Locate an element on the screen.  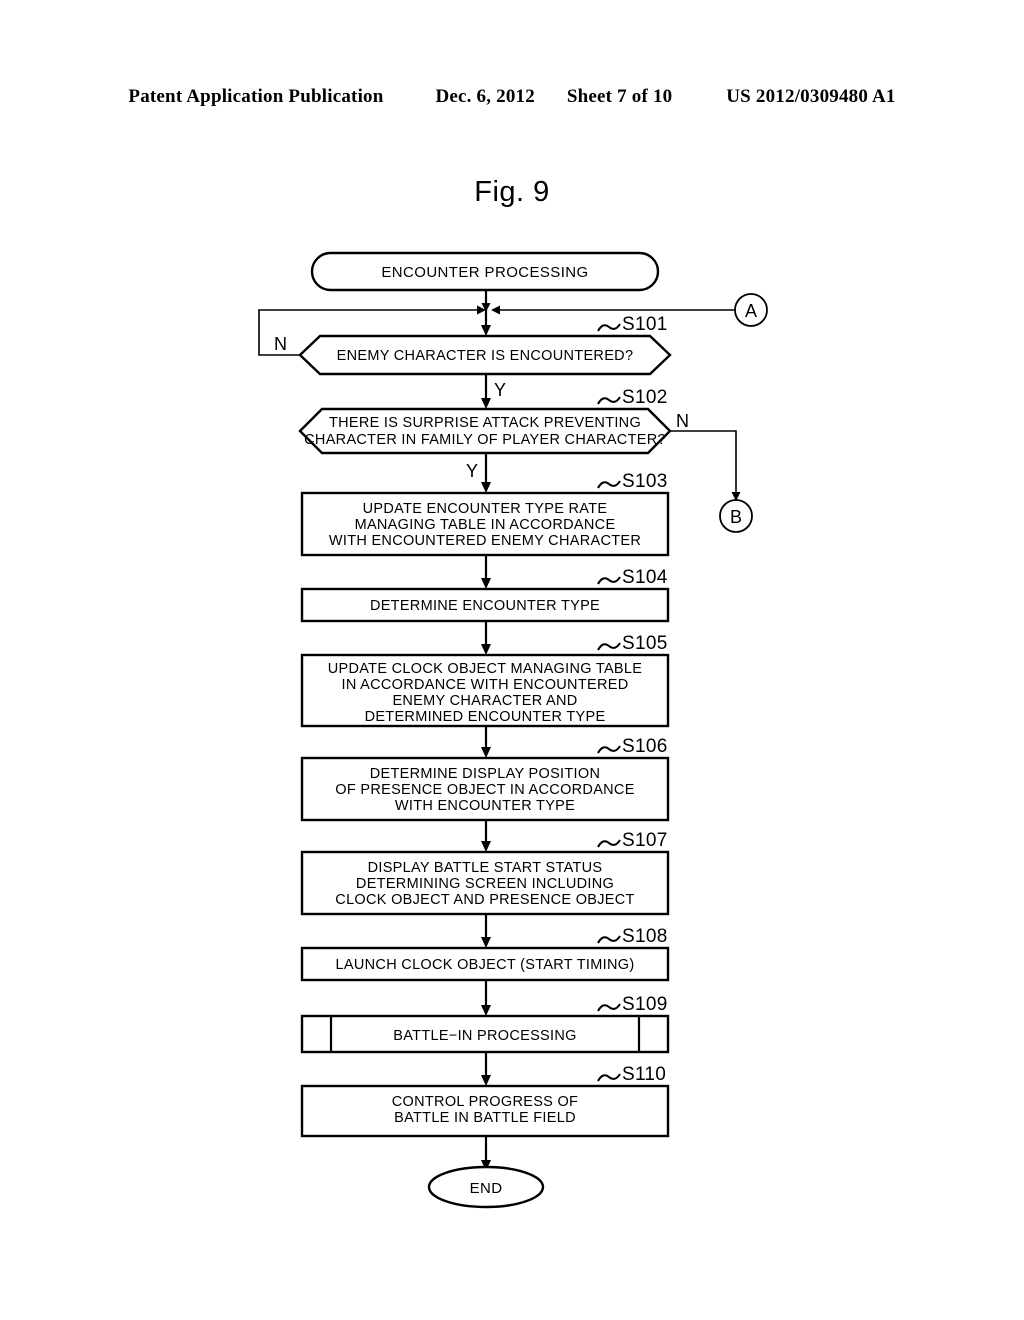
edge-s102-to-s103-arrowhead is located at coordinates (486, 487).